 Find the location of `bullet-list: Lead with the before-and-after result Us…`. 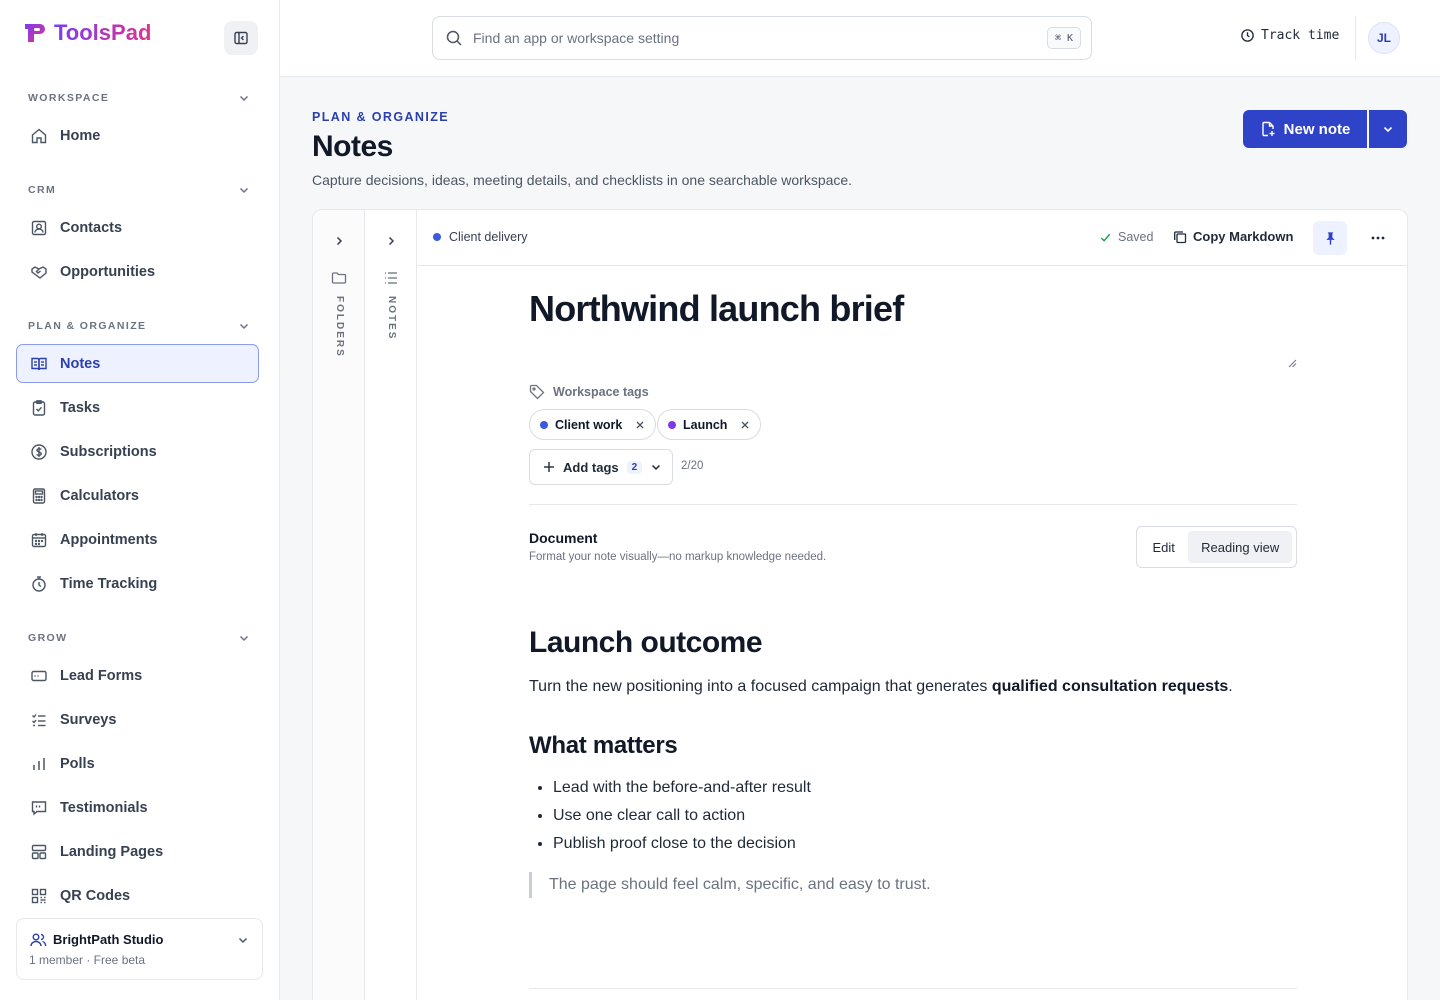

bullet-list: Lead with the before-and-after result Us… is located at coordinates (913, 816).